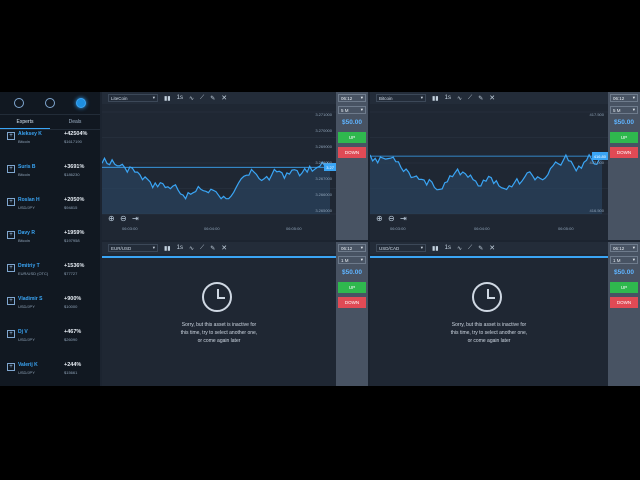 The height and width of the screenshot is (480, 640). Describe the element at coordinates (24, 240) in the screenshot. I see `expert-asset: Bitcoin` at that location.